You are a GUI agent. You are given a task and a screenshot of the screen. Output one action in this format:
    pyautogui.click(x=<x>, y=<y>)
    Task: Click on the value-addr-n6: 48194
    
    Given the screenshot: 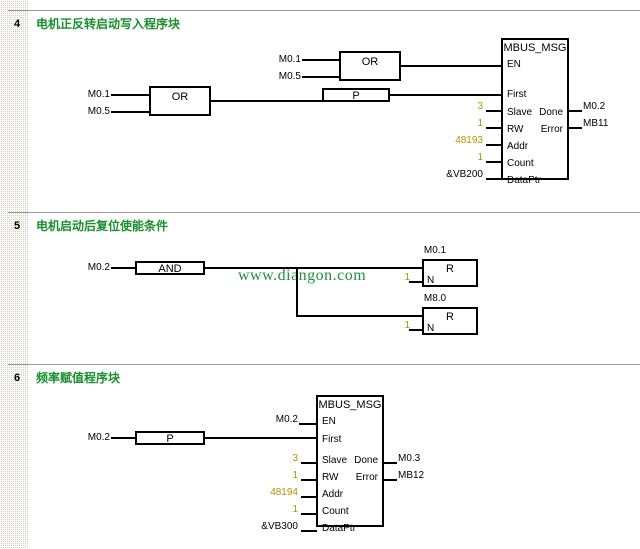 What is the action you would take?
    pyautogui.click(x=275, y=492)
    